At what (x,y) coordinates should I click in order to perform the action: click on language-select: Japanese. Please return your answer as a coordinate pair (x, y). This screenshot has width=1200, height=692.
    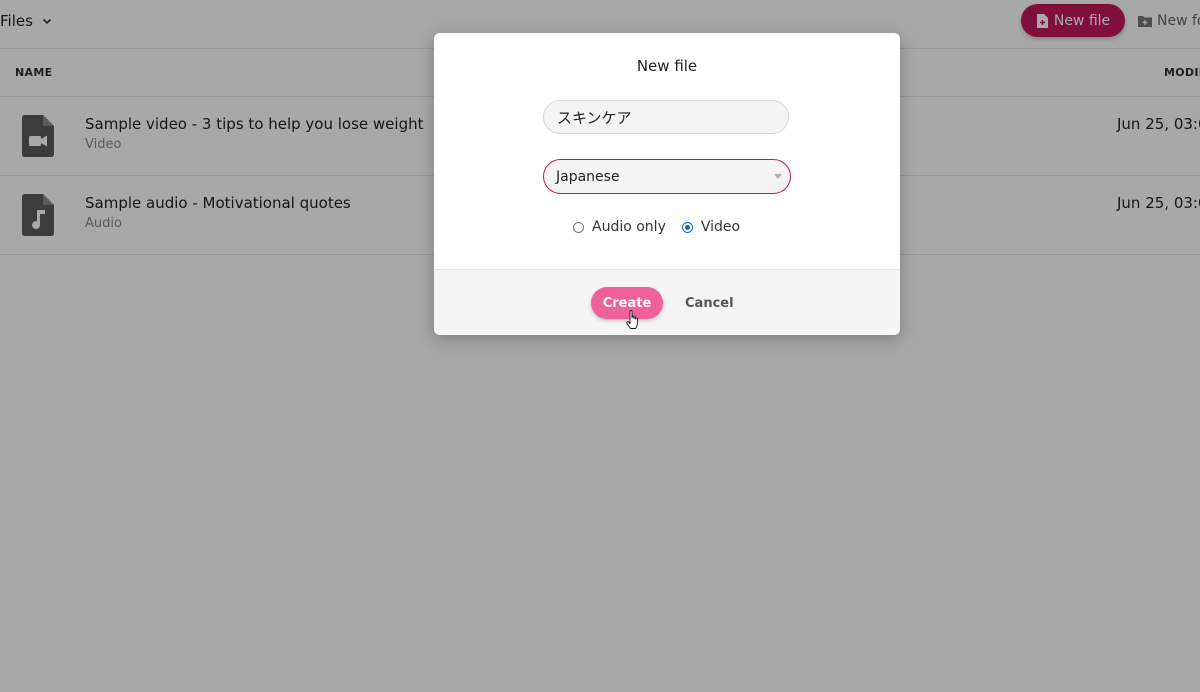
    Looking at the image, I should click on (667, 176).